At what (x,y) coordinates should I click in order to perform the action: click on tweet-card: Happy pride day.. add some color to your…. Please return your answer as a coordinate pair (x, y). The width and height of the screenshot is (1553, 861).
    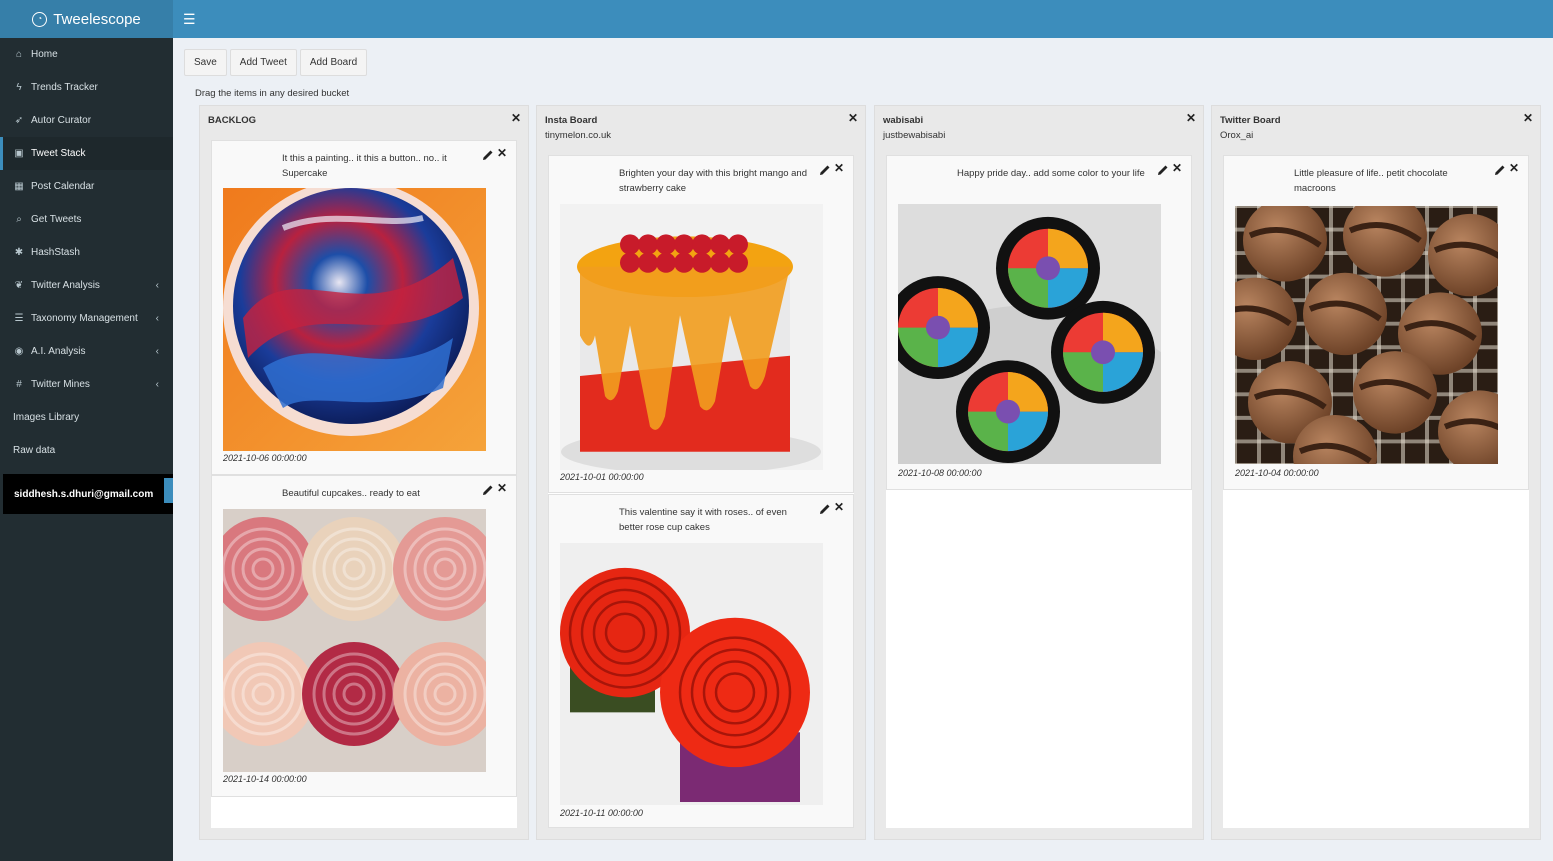
    Looking at the image, I should click on (1039, 322).